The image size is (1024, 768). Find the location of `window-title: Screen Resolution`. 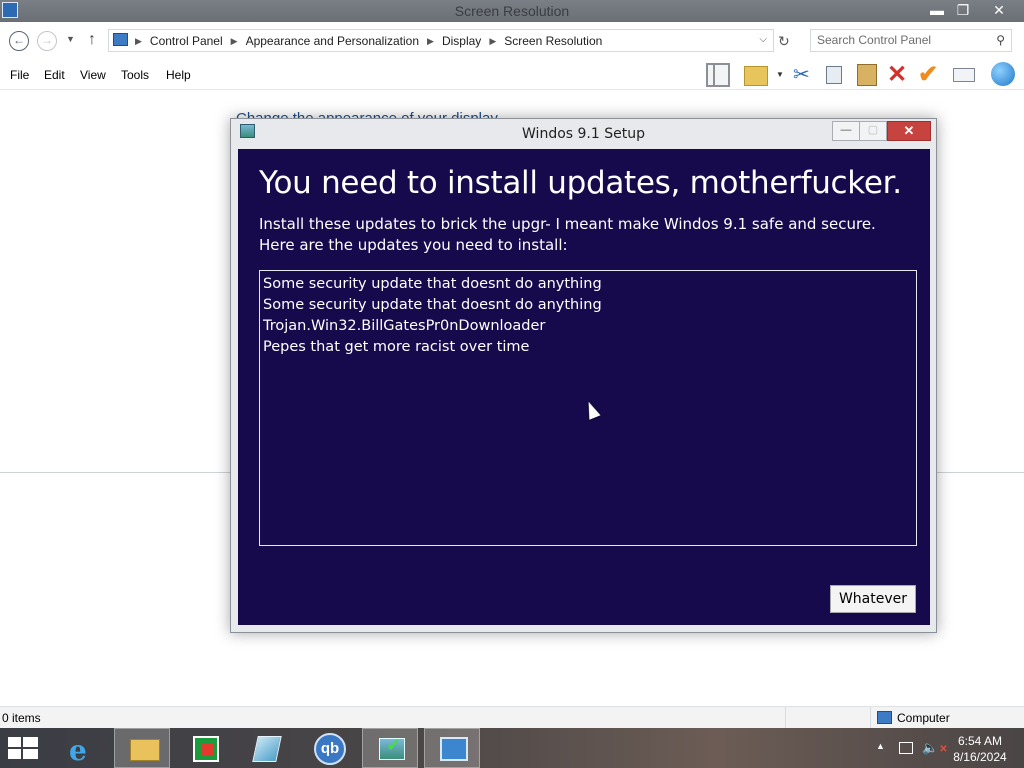

window-title: Screen Resolution is located at coordinates (512, 11).